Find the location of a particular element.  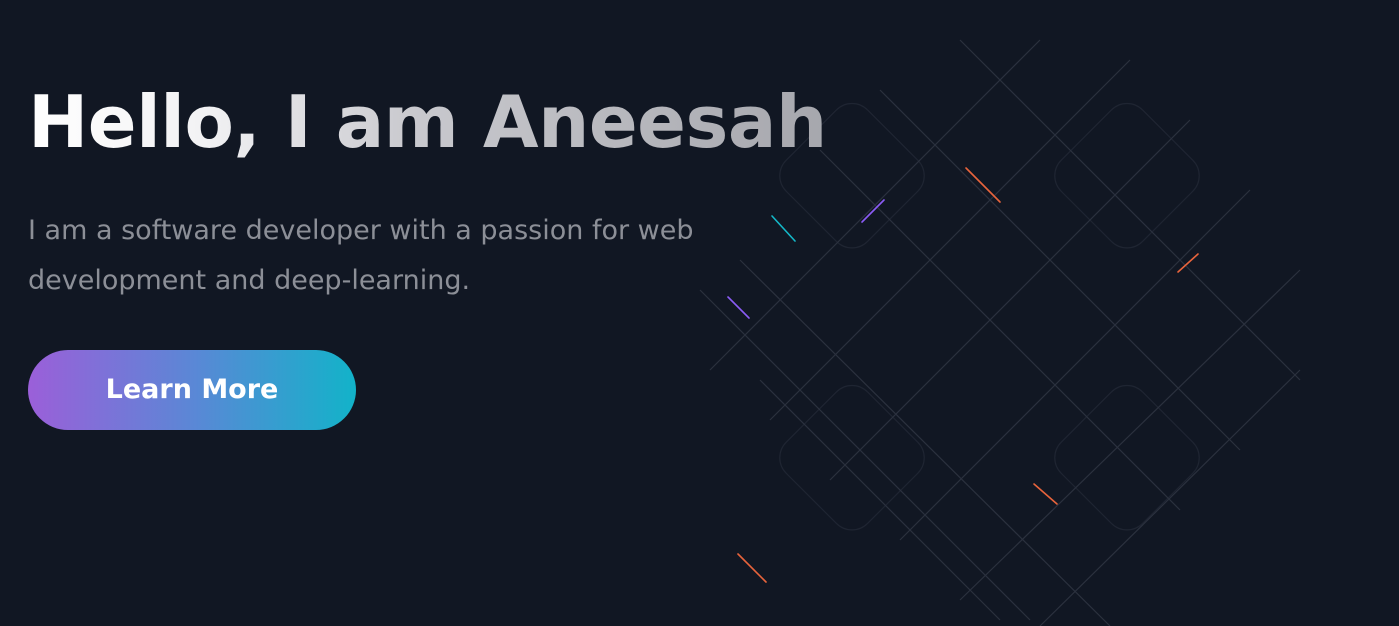

learn-more-button: Learn More is located at coordinates (192, 390).